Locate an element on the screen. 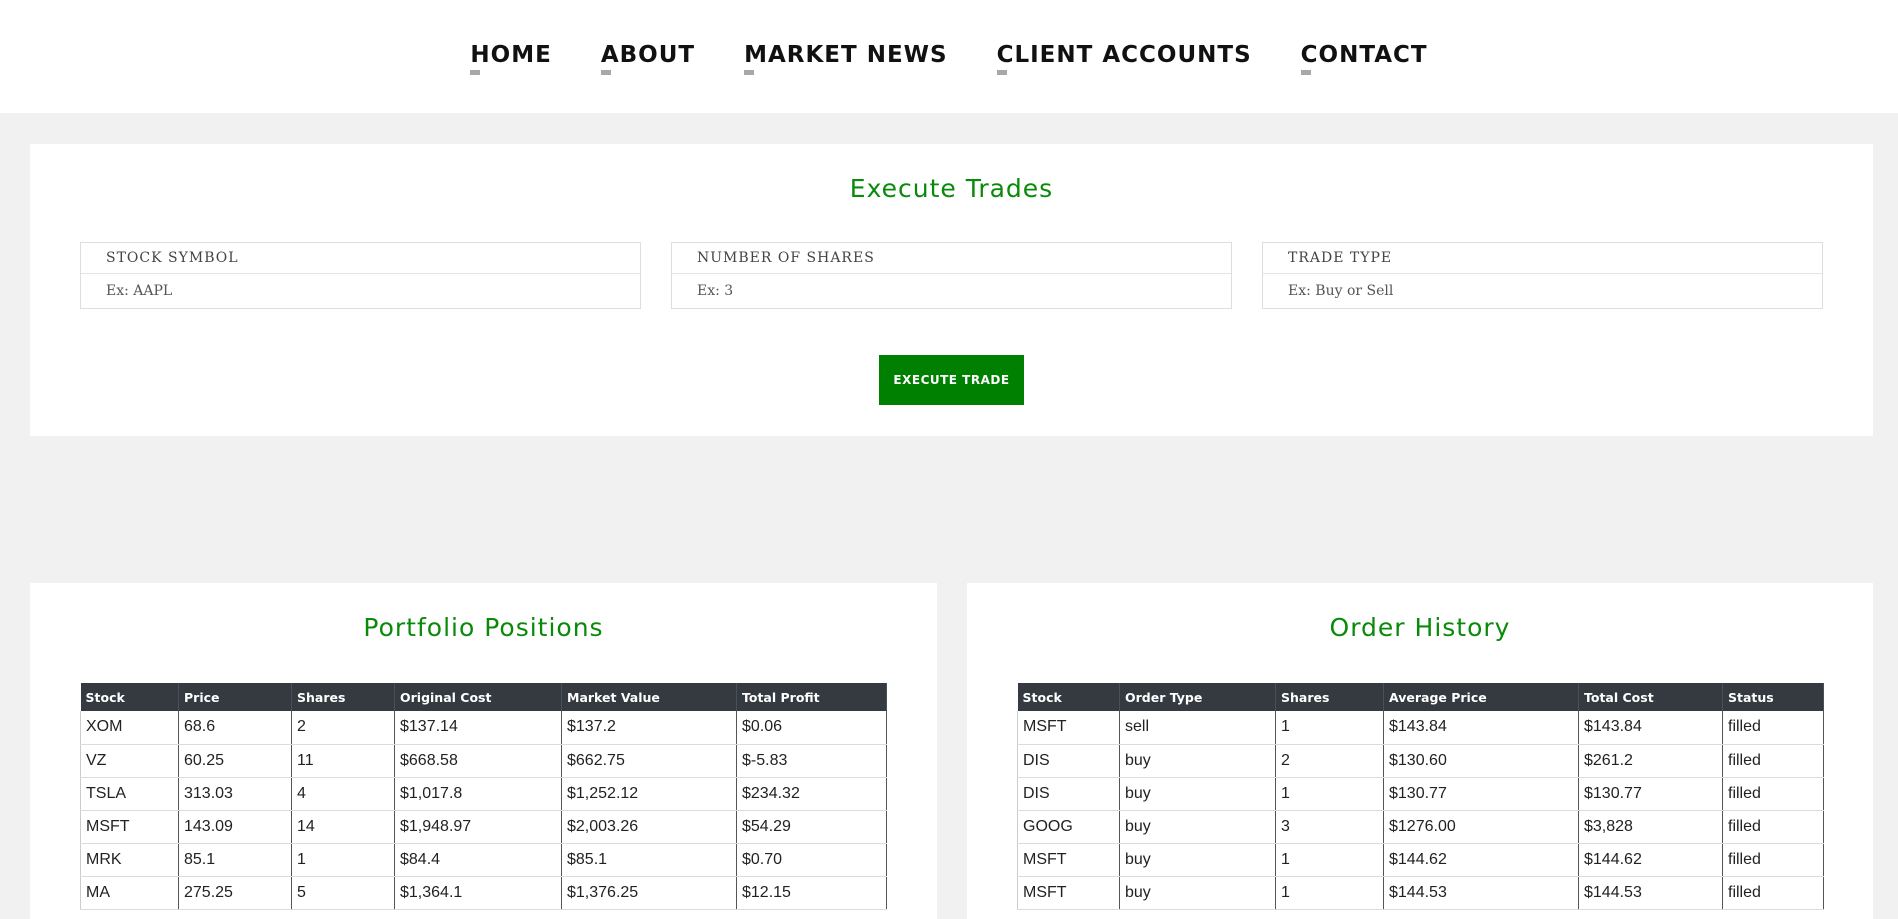 The width and height of the screenshot is (1898, 919). table-row: DIS buy 2 $130.60 $261.2 filled is located at coordinates (1420, 761).